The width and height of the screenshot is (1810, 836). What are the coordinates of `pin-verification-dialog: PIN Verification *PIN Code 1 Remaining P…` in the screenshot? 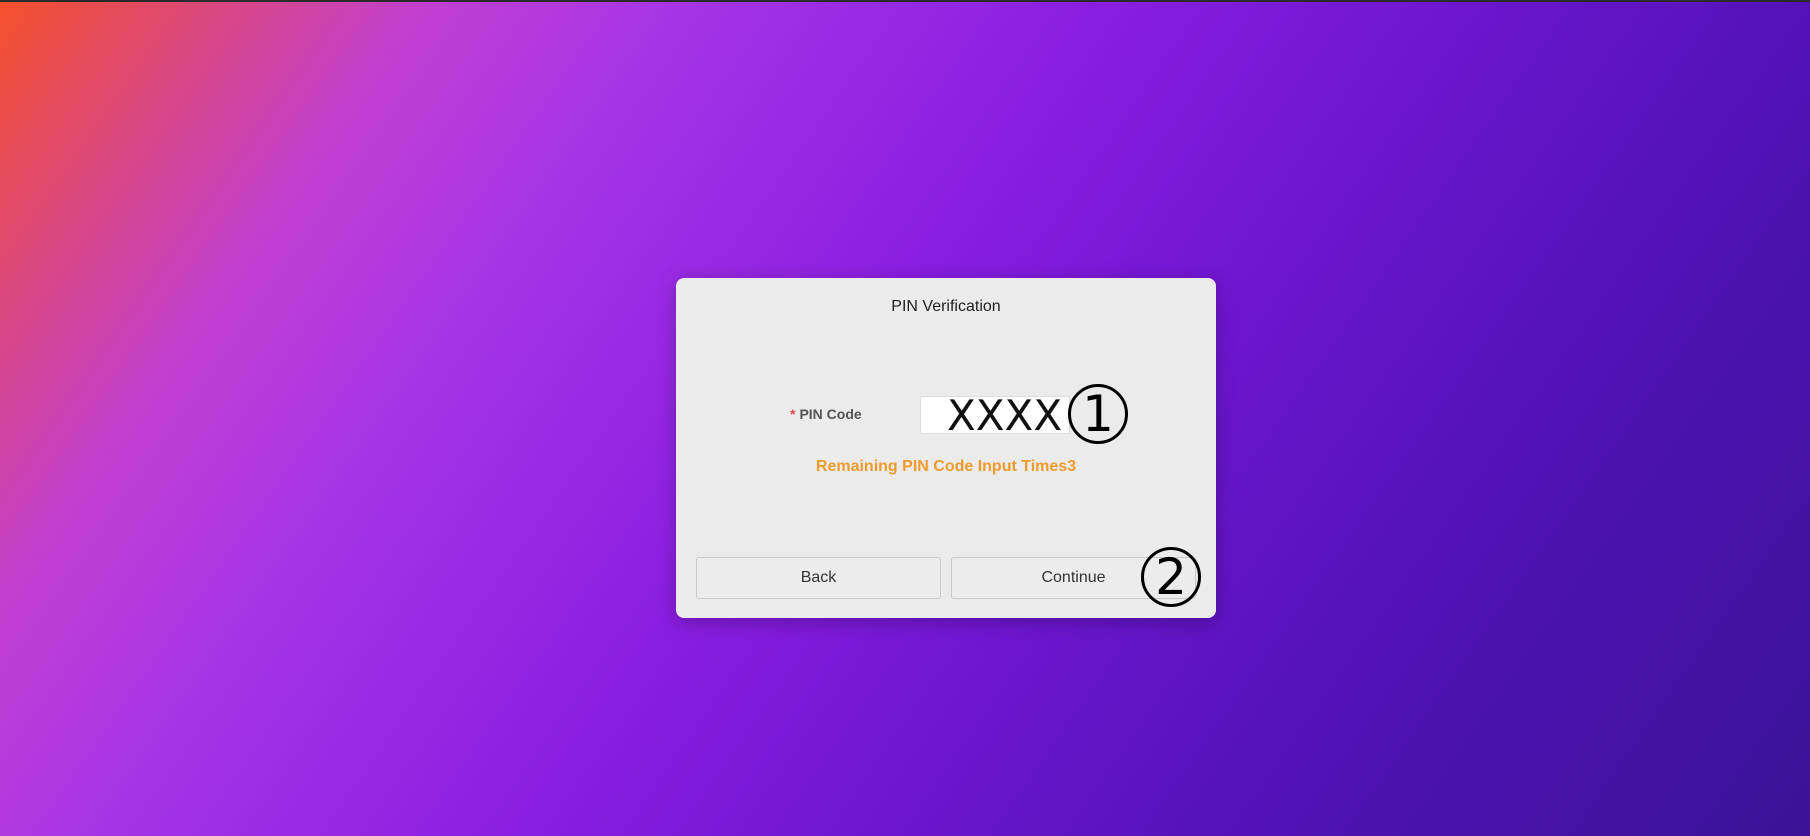 It's located at (946, 448).